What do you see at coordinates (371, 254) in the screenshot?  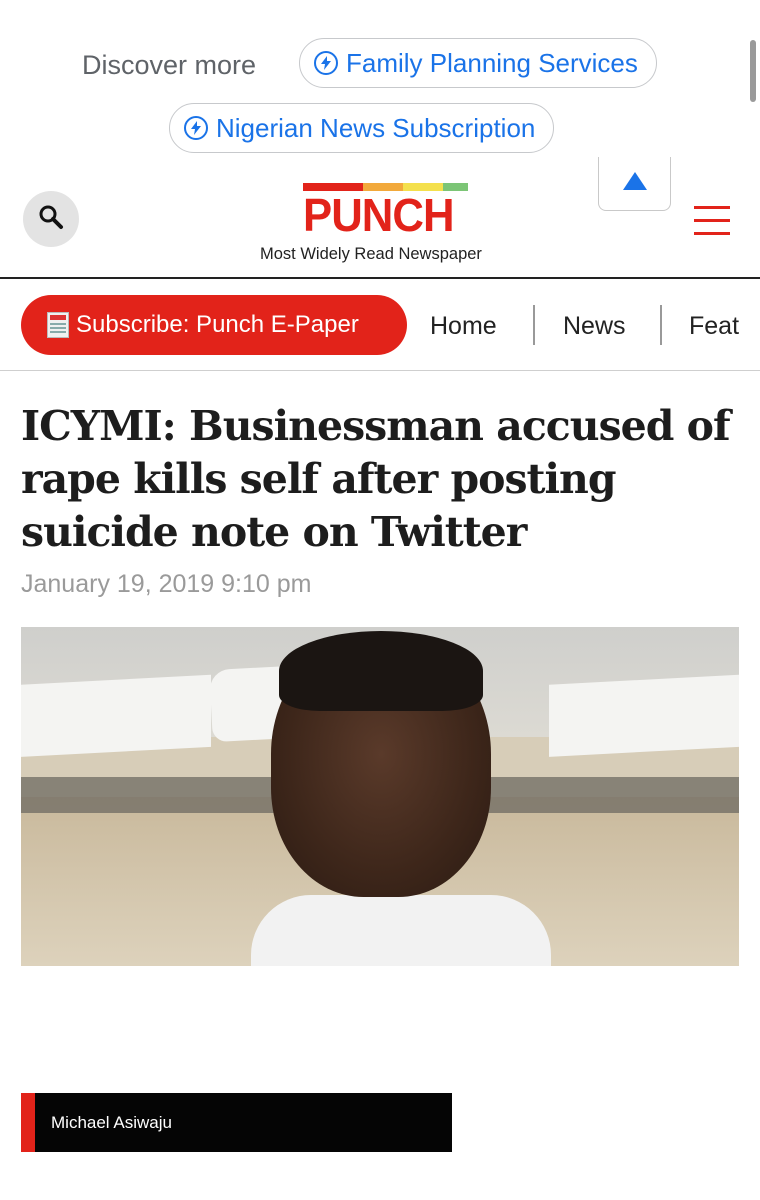 I see `tagline: Most Widely Read Newspaper` at bounding box center [371, 254].